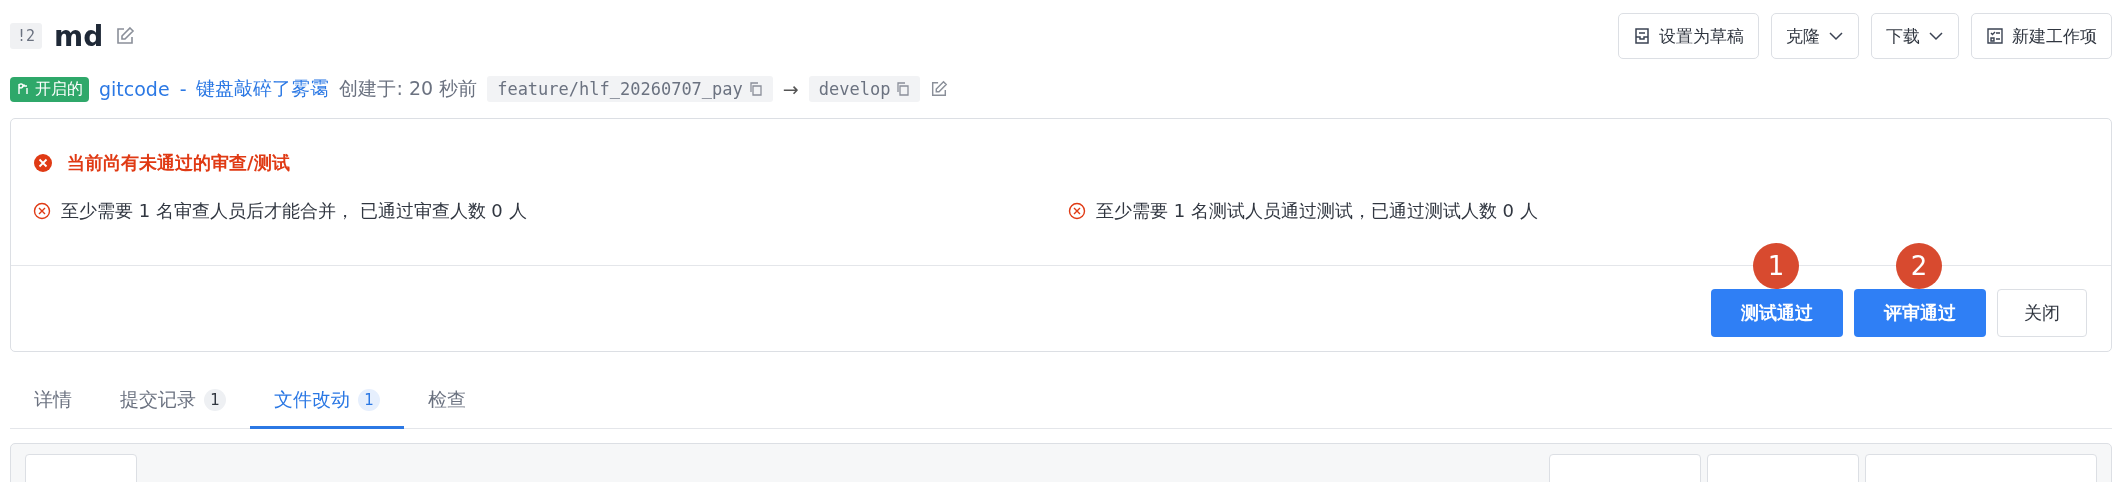 This screenshot has width=2122, height=482. Describe the element at coordinates (173, 401) in the screenshot. I see `tab: 提交记录 1` at that location.